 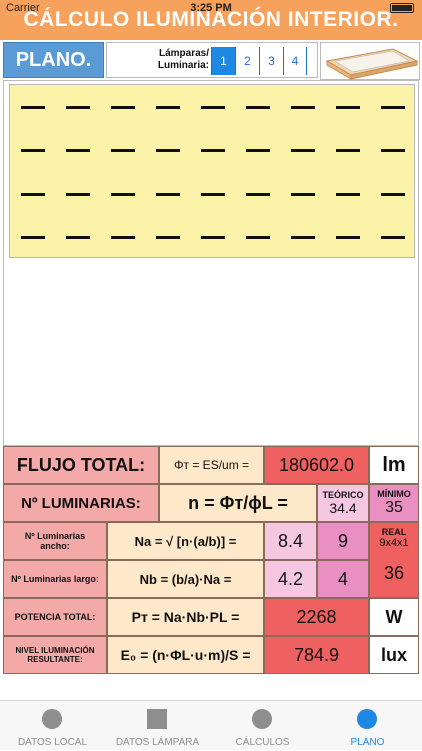 What do you see at coordinates (183, 65) in the screenshot?
I see `lamps-label-line2: Luminaria:` at bounding box center [183, 65].